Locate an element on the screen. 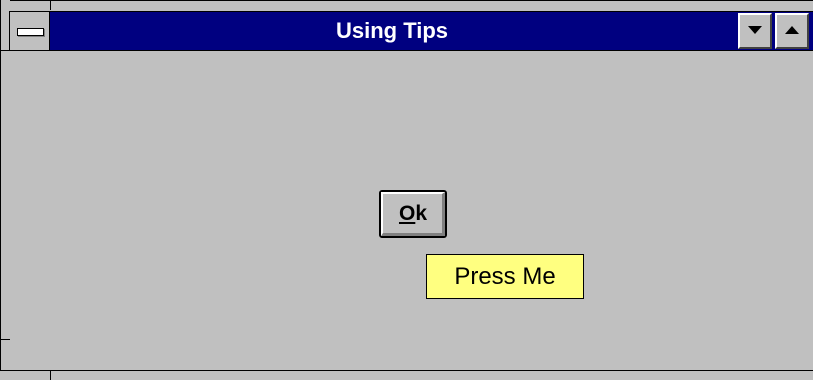  tooltip: Press Me is located at coordinates (505, 276).